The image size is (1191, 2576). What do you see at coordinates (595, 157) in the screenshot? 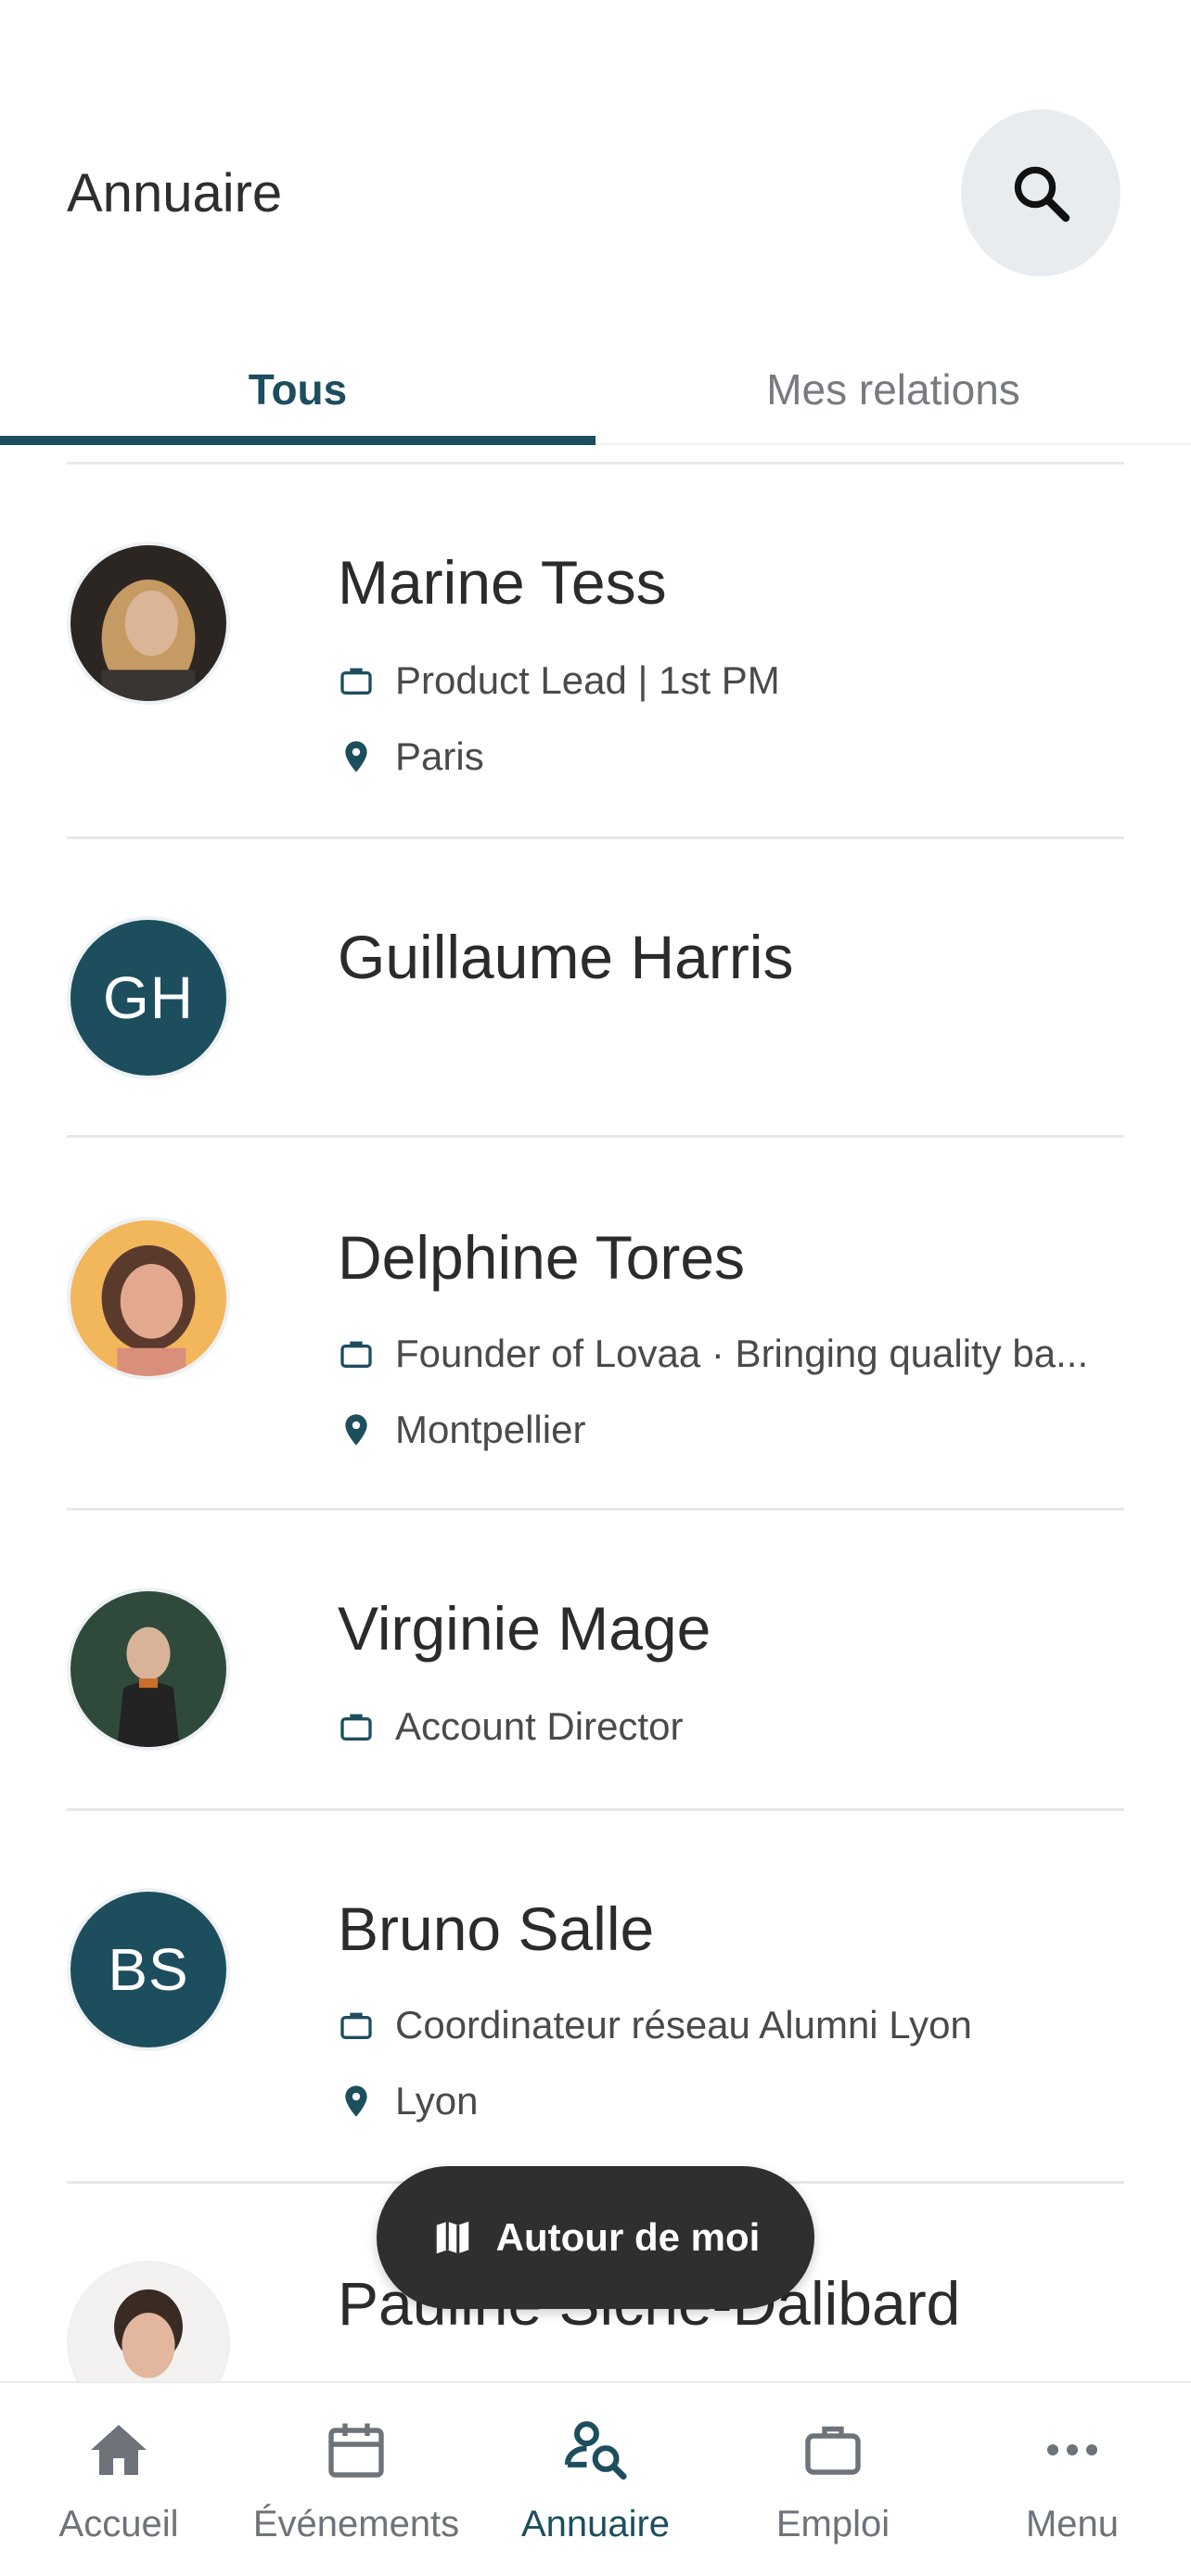
I see `app-header: Annuaire` at bounding box center [595, 157].